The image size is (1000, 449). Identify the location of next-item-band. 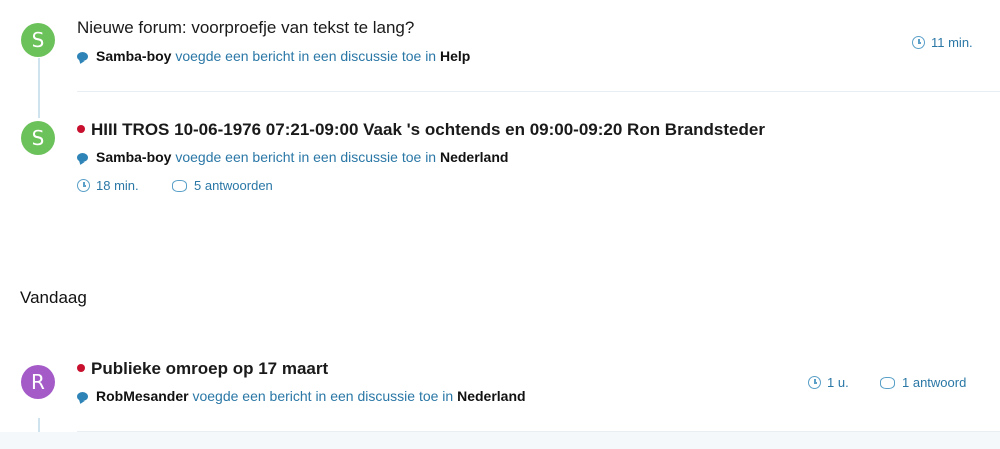
(500, 440).